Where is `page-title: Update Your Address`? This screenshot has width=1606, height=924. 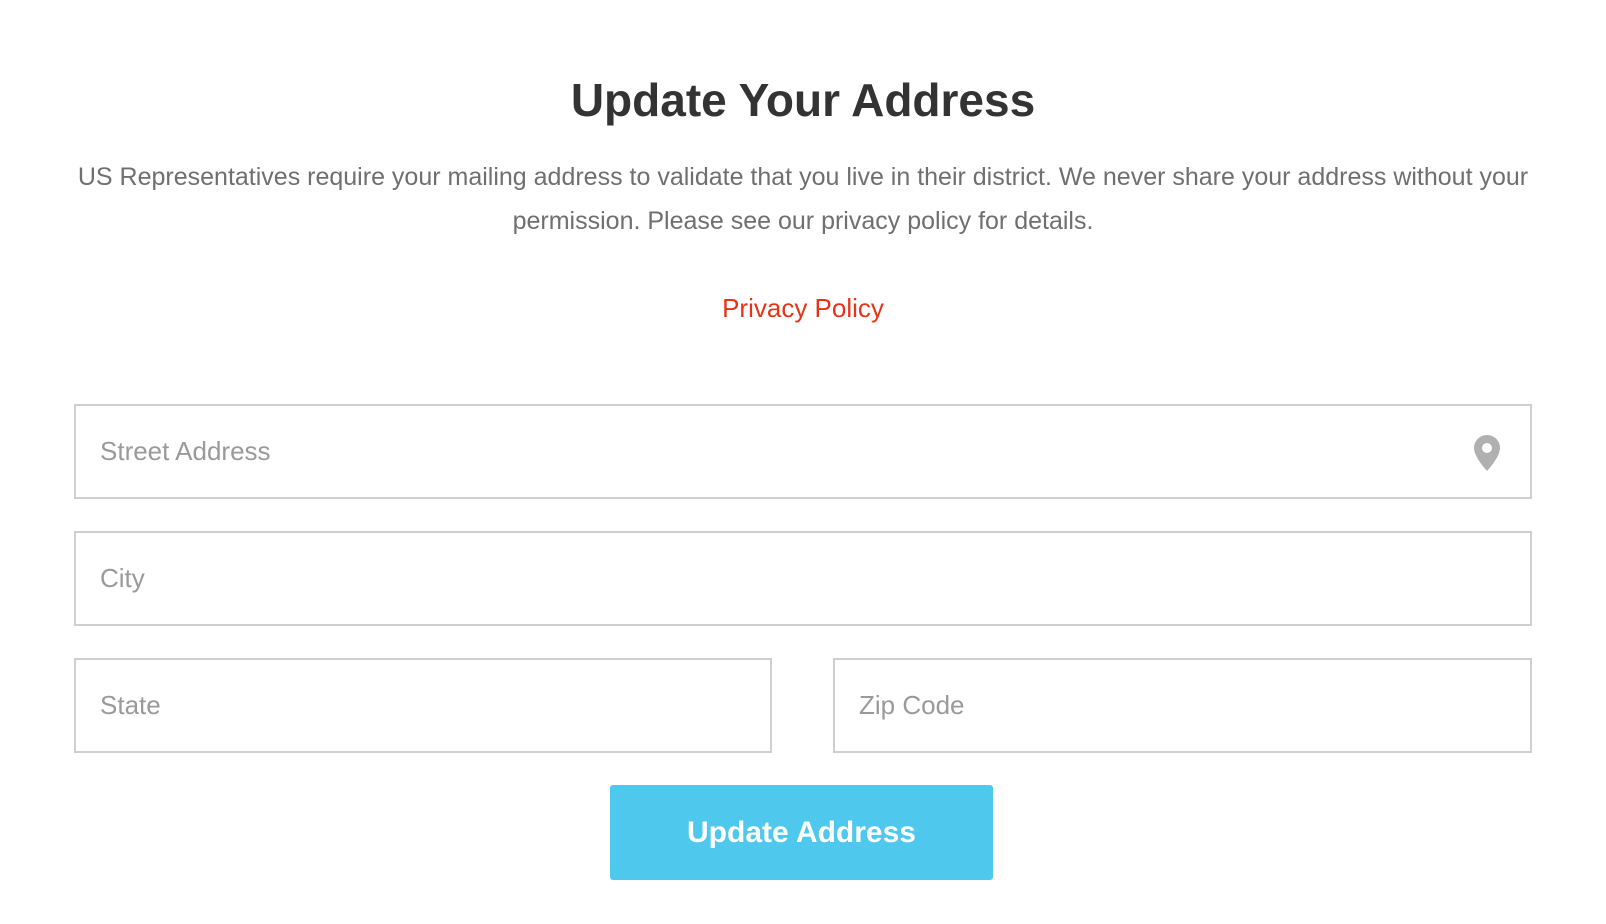
page-title: Update Your Address is located at coordinates (803, 100).